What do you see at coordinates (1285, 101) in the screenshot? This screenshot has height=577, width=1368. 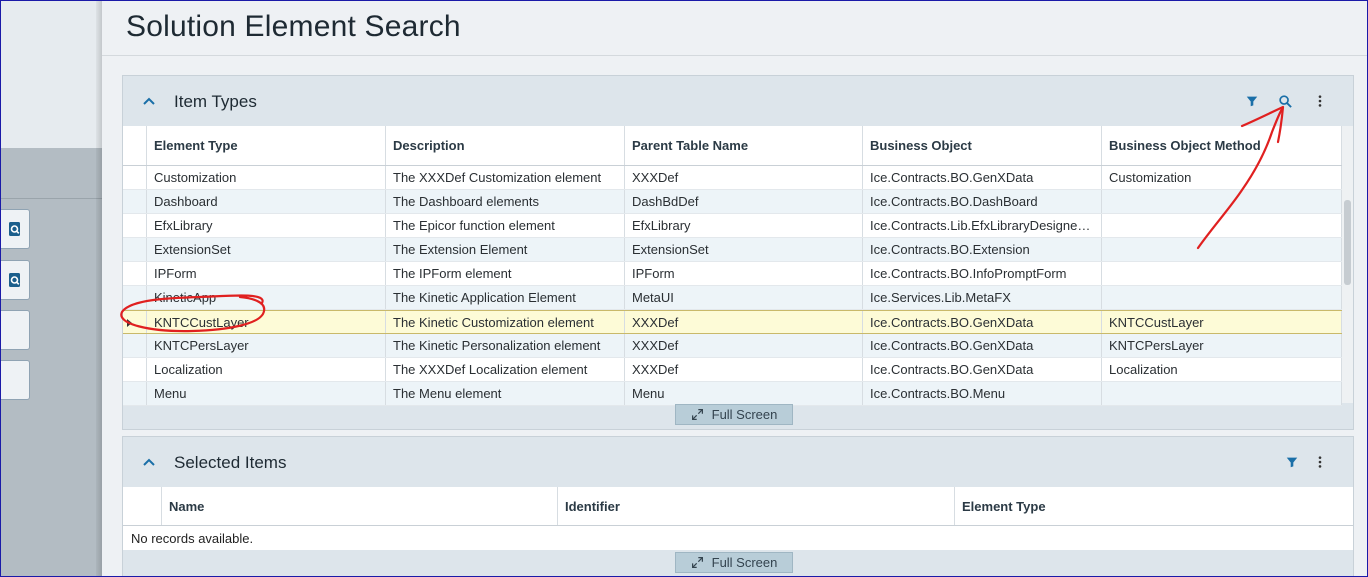 I see `search-icon` at bounding box center [1285, 101].